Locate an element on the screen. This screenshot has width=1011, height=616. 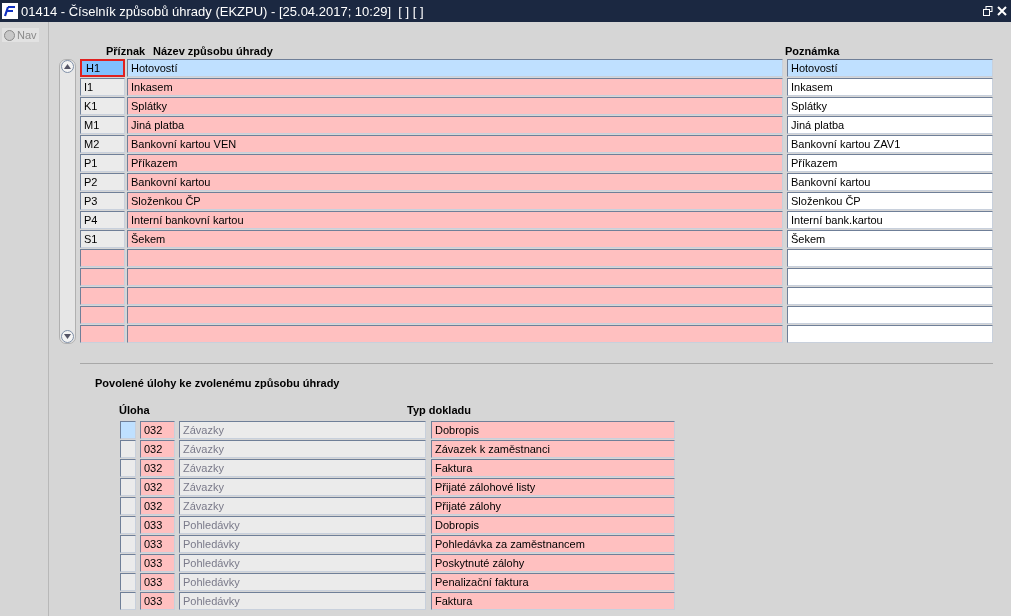
column-header: Úloha is located at coordinates (135, 411).